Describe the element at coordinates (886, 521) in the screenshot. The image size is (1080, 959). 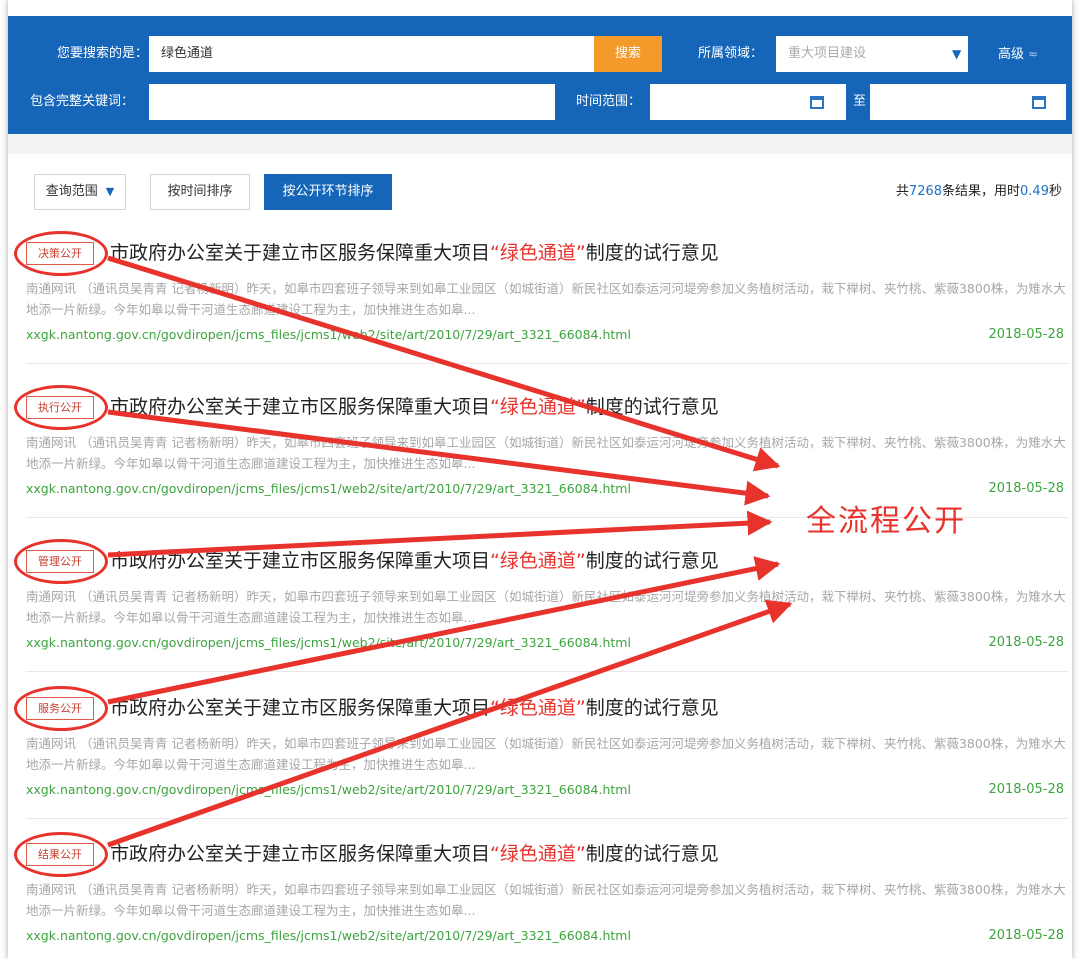
I see `annotation-text: 全流程公开` at that location.